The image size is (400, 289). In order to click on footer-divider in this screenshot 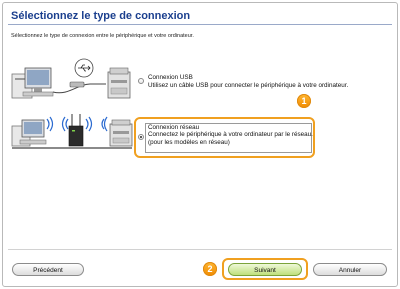, I will do `click(200, 249)`.